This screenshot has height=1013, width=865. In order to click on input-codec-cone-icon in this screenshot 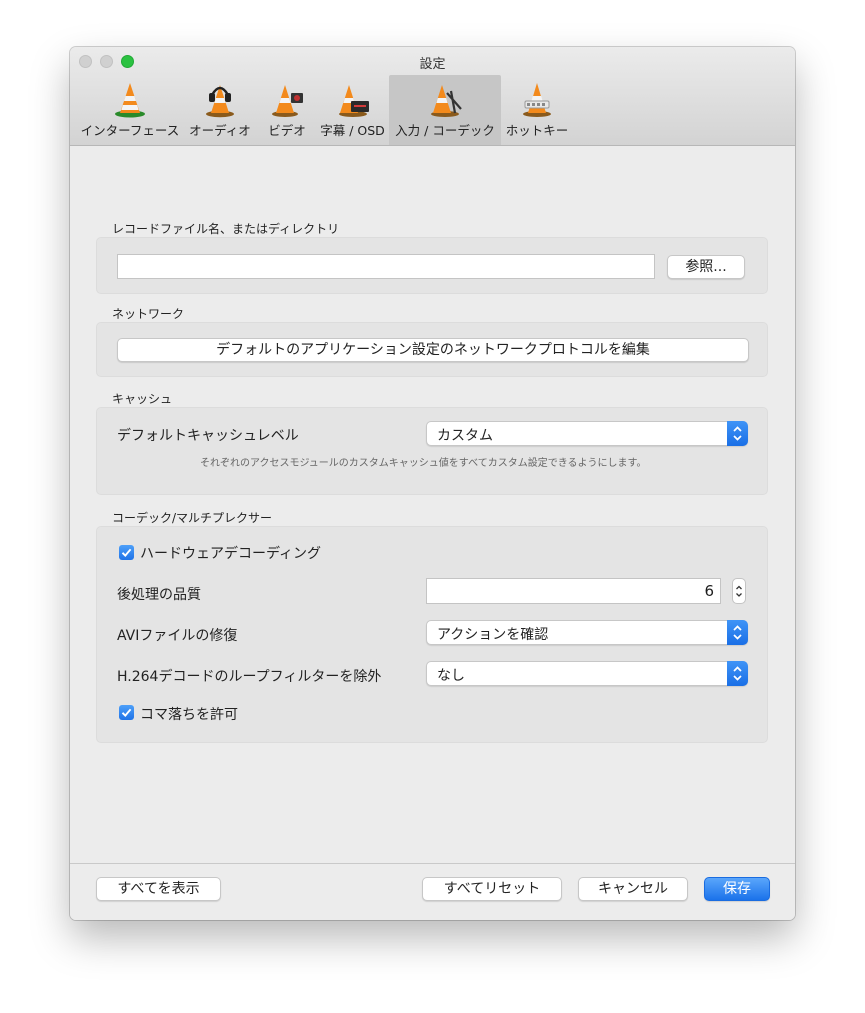, I will do `click(446, 101)`.